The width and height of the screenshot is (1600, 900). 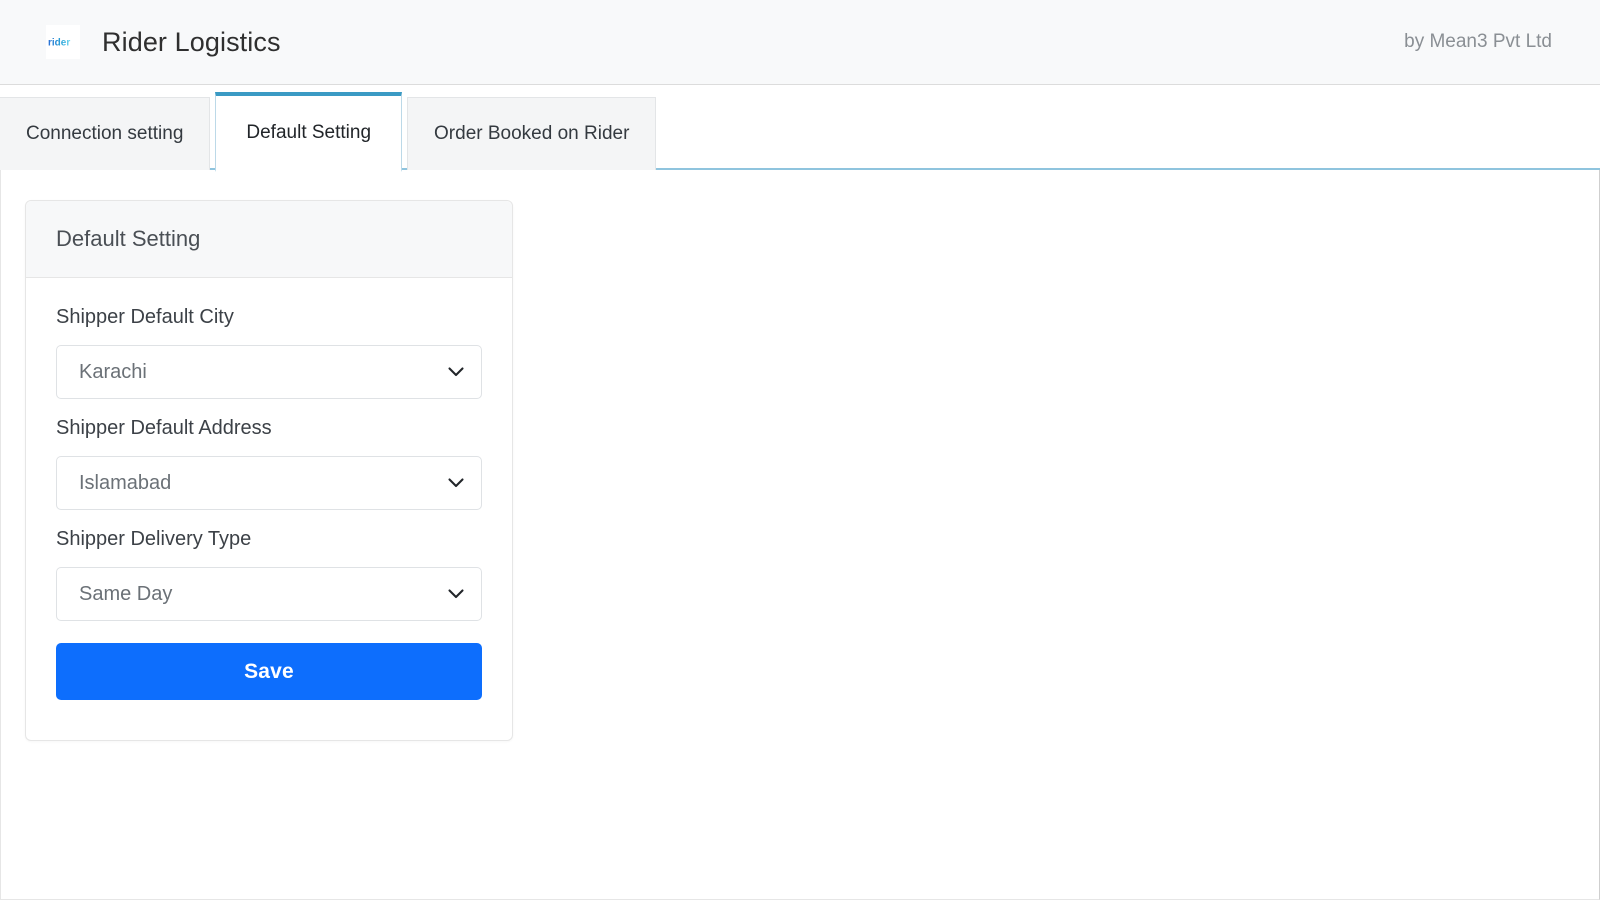 I want to click on app-title: Rider Logistics, so click(x=191, y=41).